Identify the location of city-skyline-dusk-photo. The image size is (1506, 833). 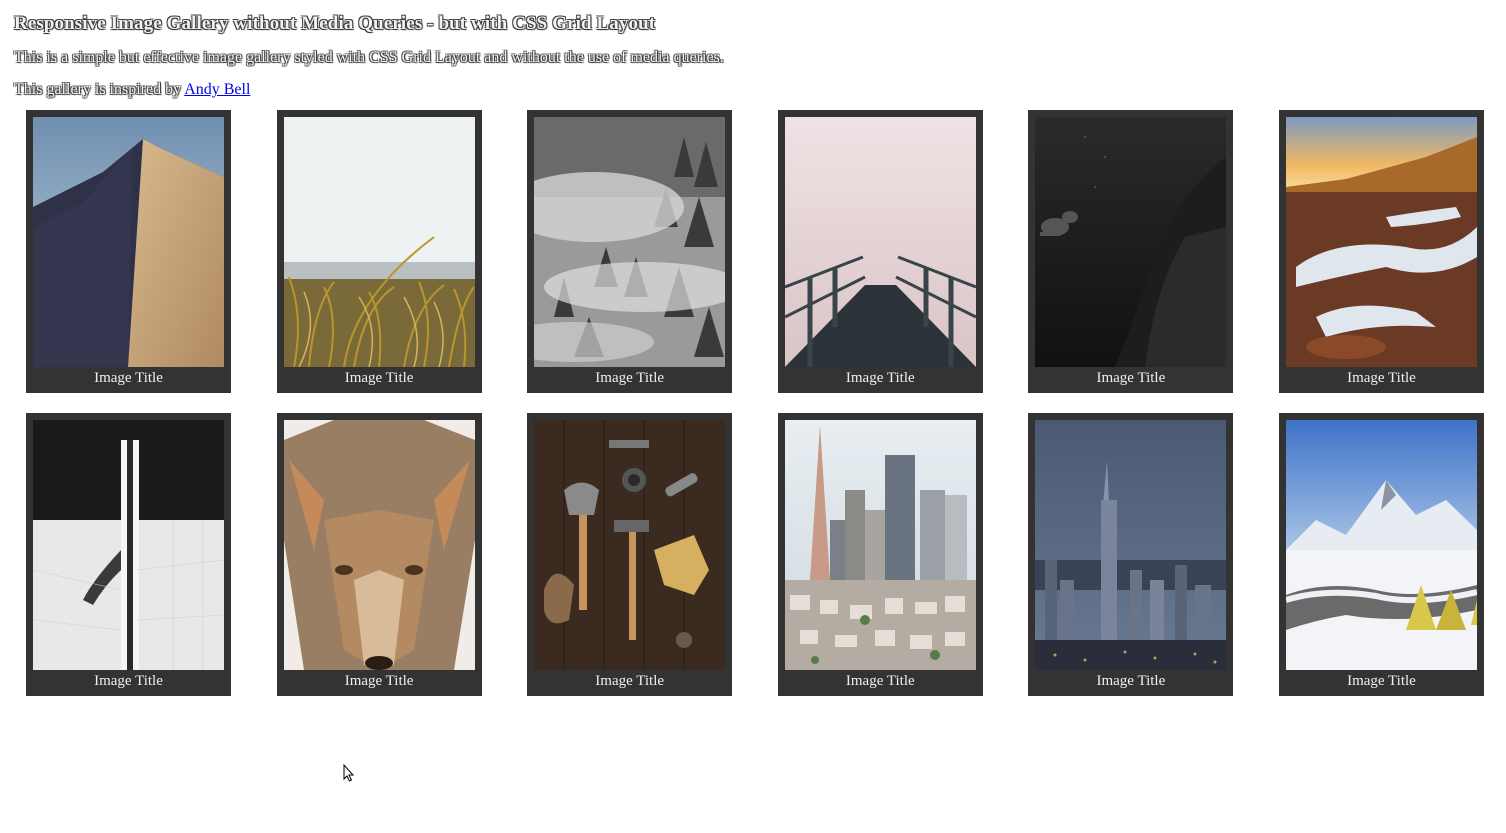
(1131, 545).